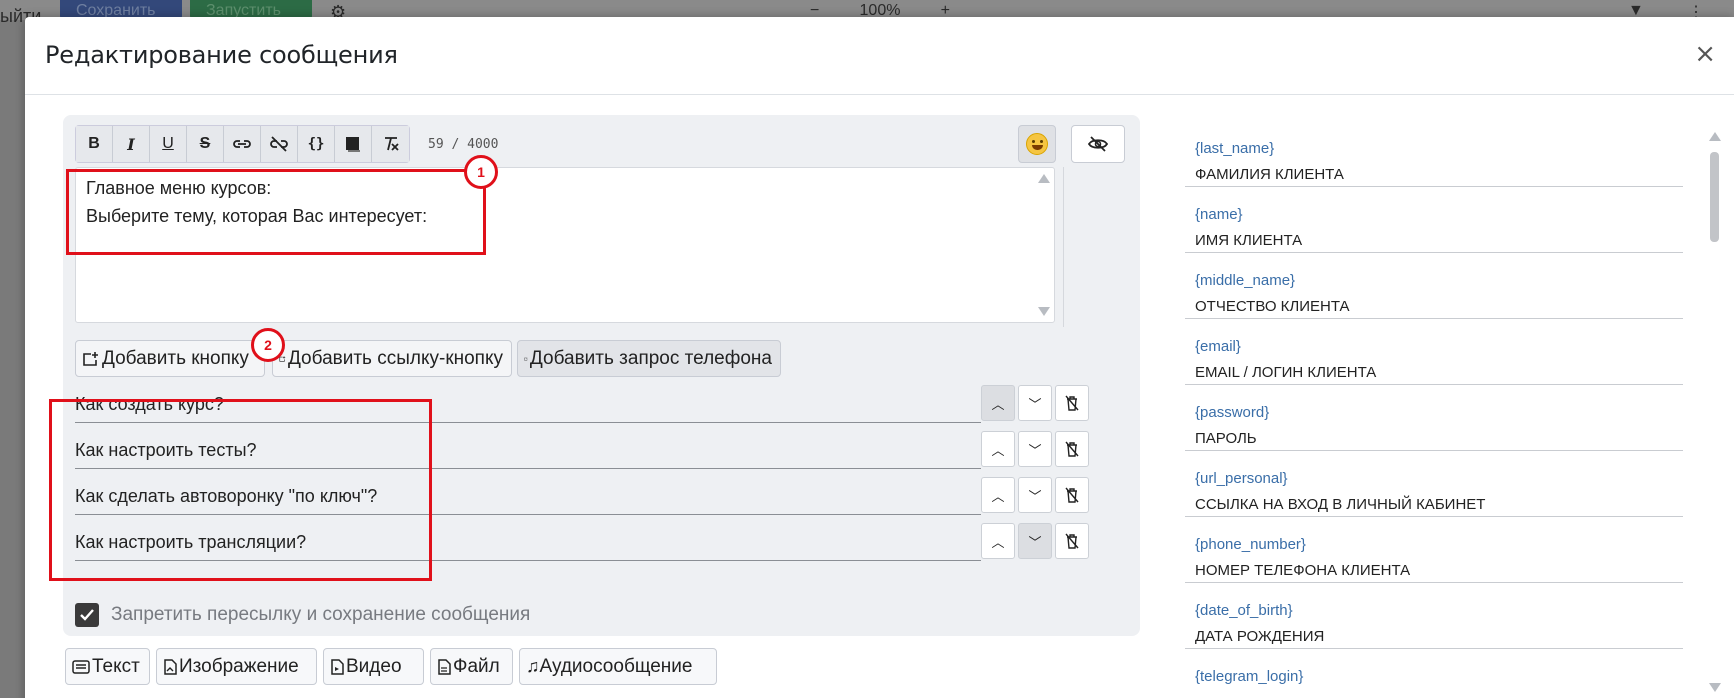  Describe the element at coordinates (1715, 136) in the screenshot. I see `scroll-up-arrow` at that location.